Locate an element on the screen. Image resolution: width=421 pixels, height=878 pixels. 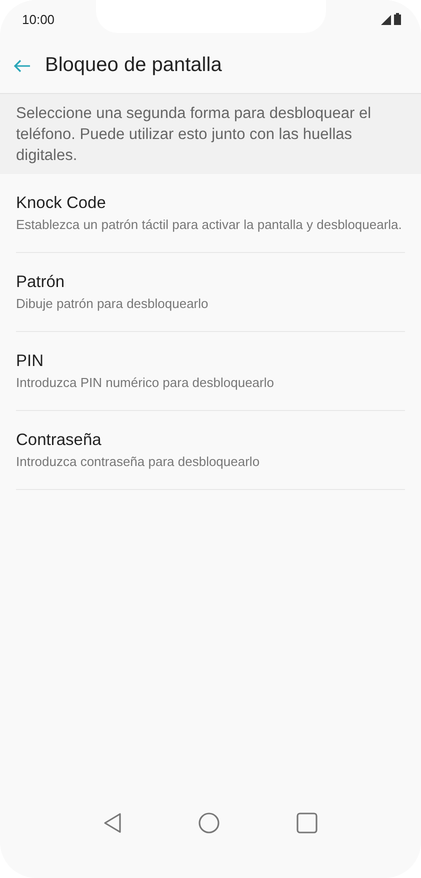
option-title: Contraseña is located at coordinates (59, 440).